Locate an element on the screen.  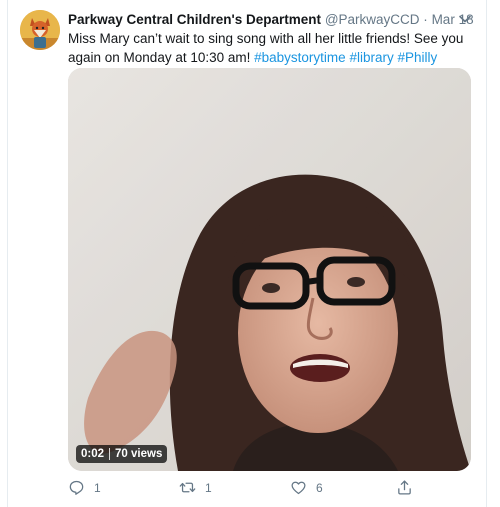
tweet-actions: 1 1 6 is located at coordinates (248, 489).